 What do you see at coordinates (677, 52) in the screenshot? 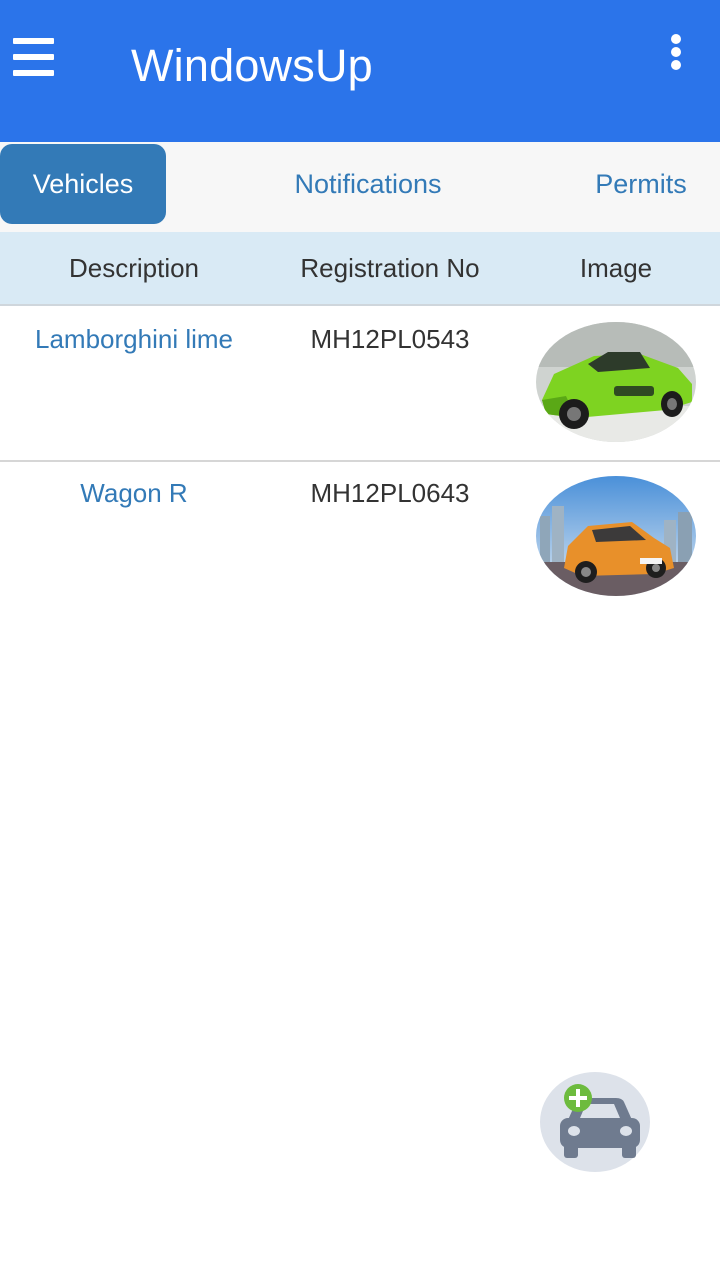
I see `more-vertical-icon` at bounding box center [677, 52].